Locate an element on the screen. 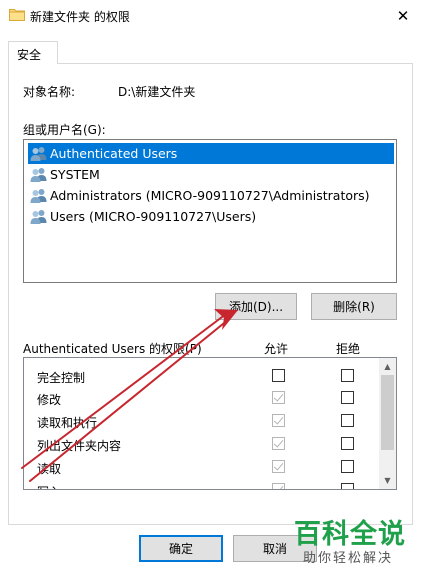  allow-header: 允许 is located at coordinates (276, 349).